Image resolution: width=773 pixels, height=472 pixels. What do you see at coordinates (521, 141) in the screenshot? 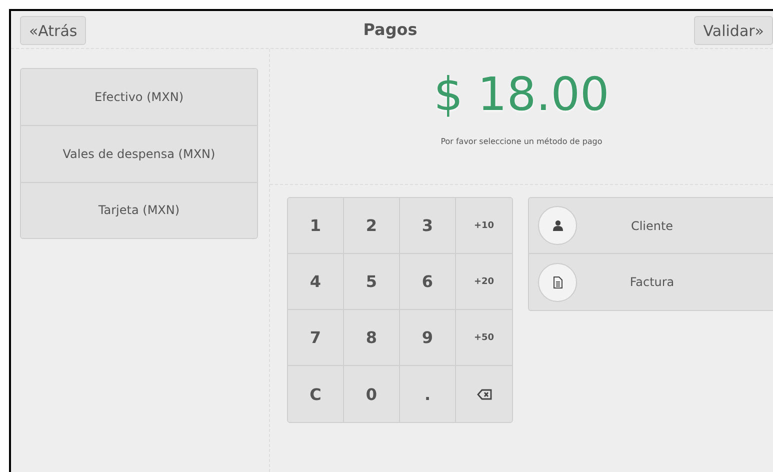
I see `payment-prompt: Por favor seleccione un método de pago` at bounding box center [521, 141].